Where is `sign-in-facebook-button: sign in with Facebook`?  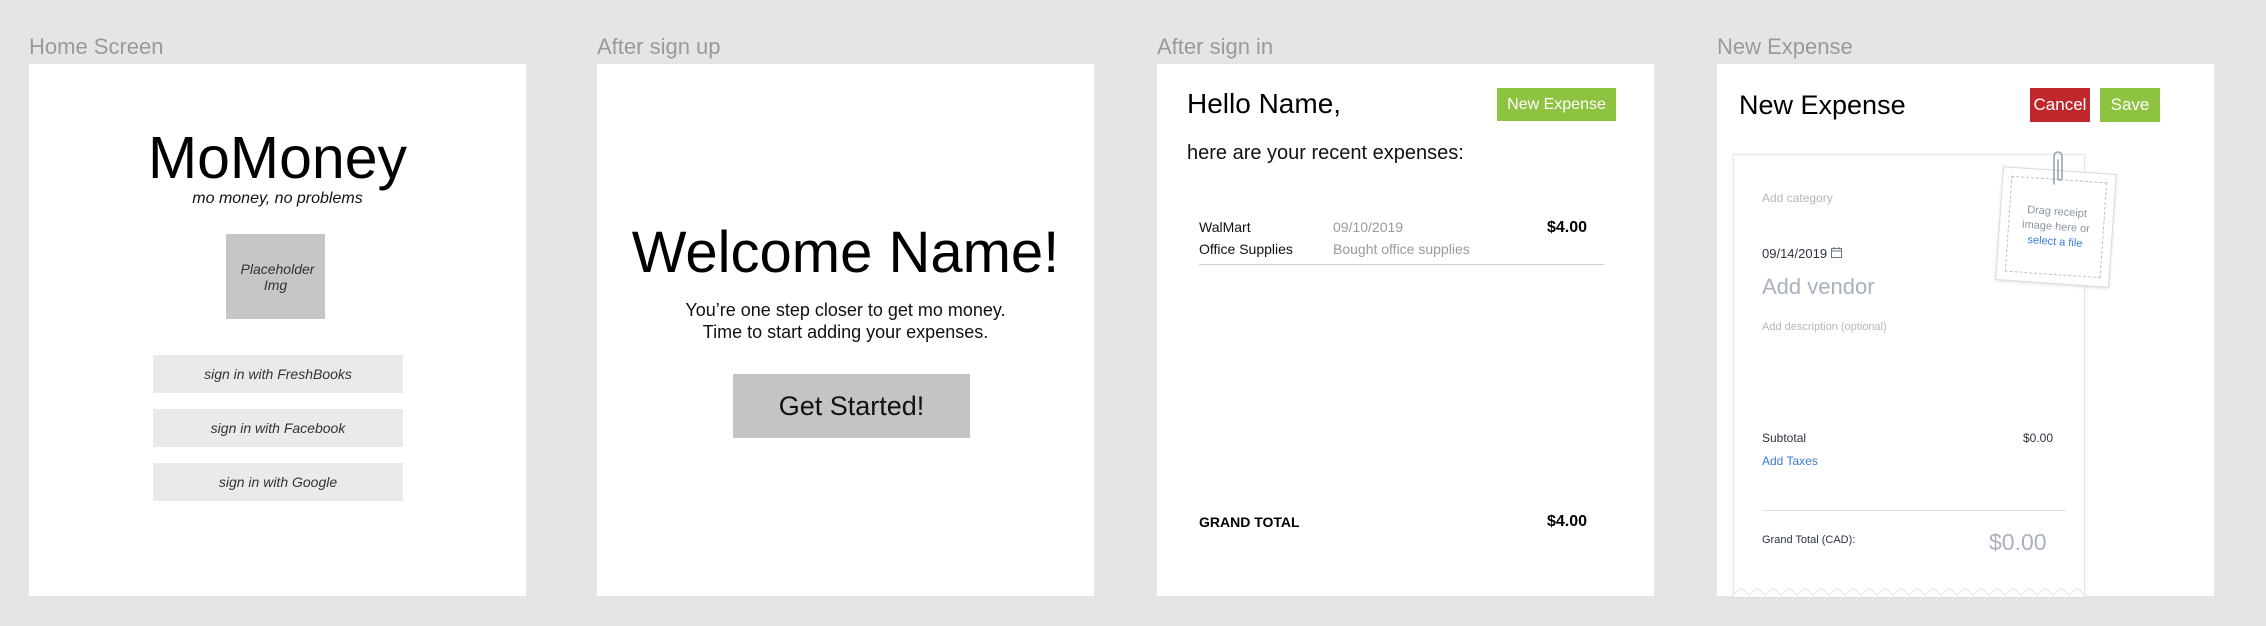
sign-in-facebook-button: sign in with Facebook is located at coordinates (278, 428).